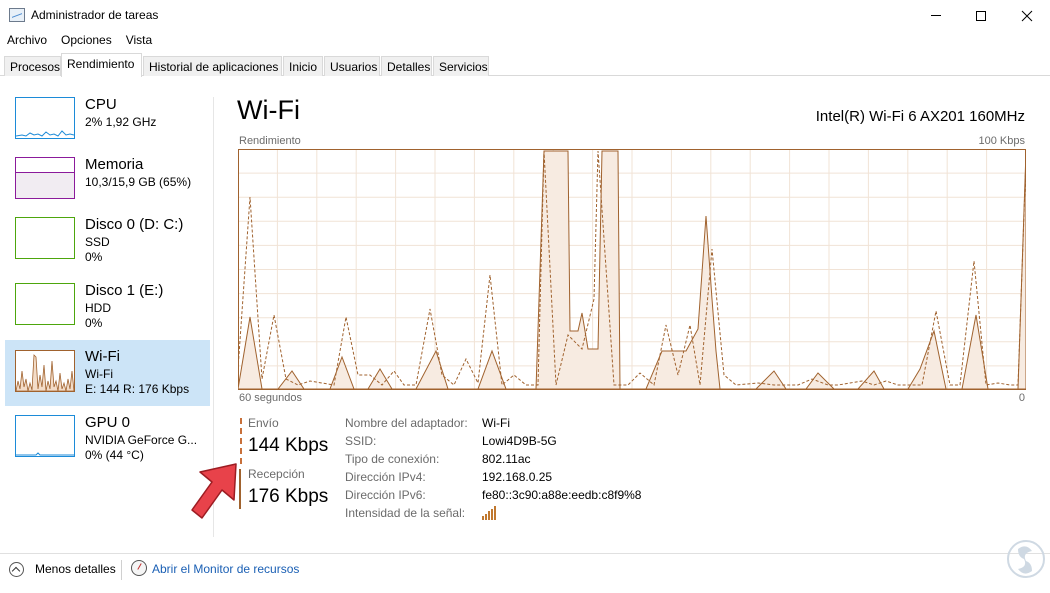 This screenshot has width=1050, height=593. What do you see at coordinates (45, 178) in the screenshot?
I see `memory-thumbnail` at bounding box center [45, 178].